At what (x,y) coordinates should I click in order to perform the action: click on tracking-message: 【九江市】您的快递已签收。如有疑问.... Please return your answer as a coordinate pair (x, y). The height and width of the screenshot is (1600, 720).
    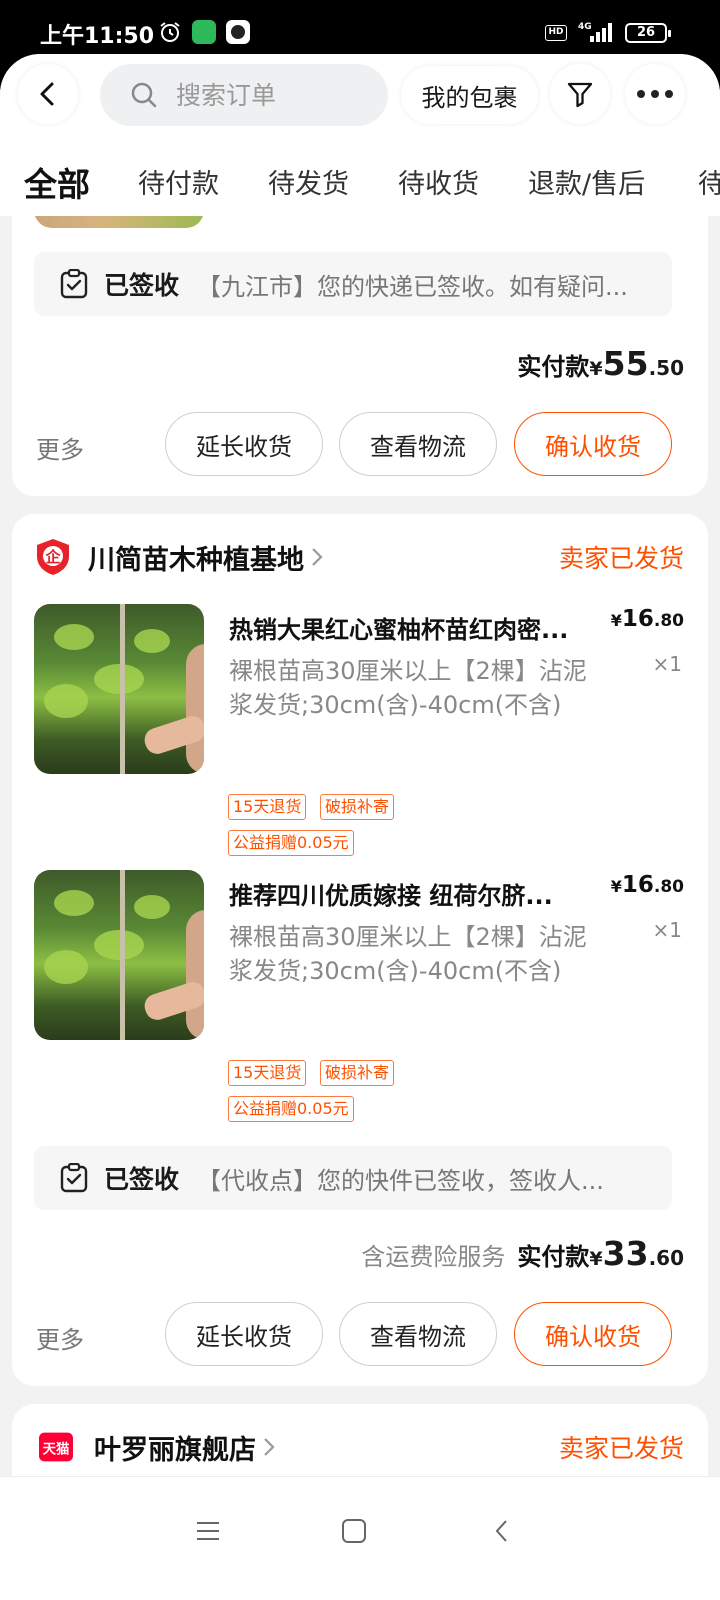
    Looking at the image, I should click on (412, 286).